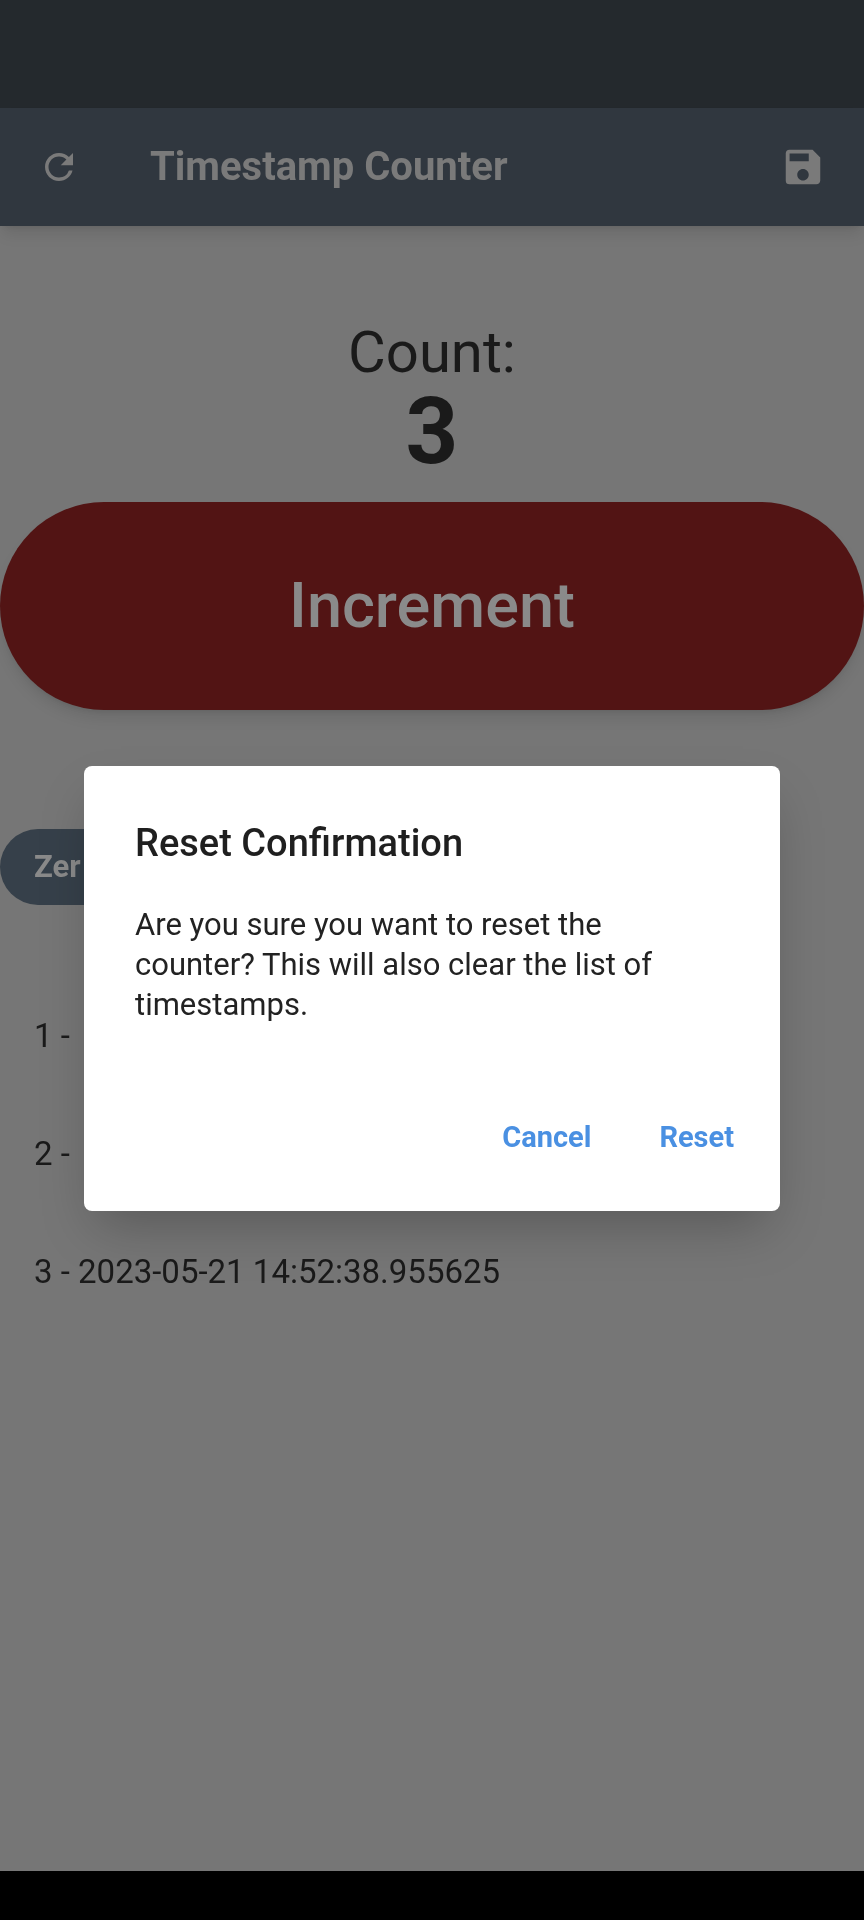  What do you see at coordinates (267, 1272) in the screenshot?
I see `timestamp-entry: 3 - 2023-05-21 14:52:38.955625` at bounding box center [267, 1272].